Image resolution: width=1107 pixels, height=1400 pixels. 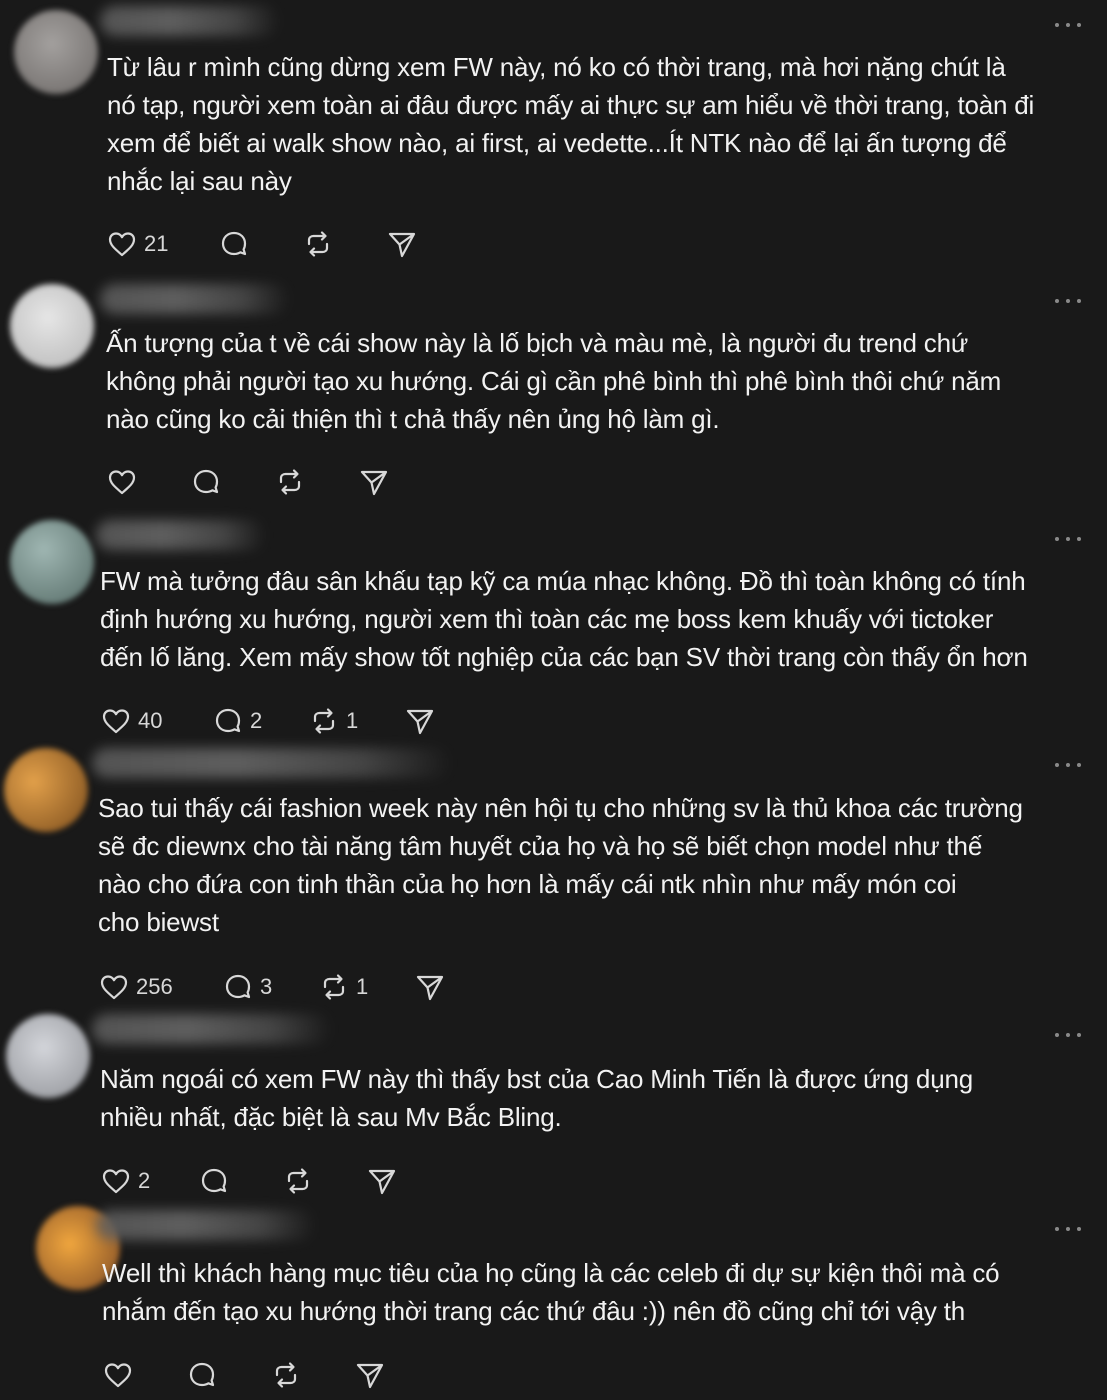 I want to click on like-count: 2, so click(x=144, y=1180).